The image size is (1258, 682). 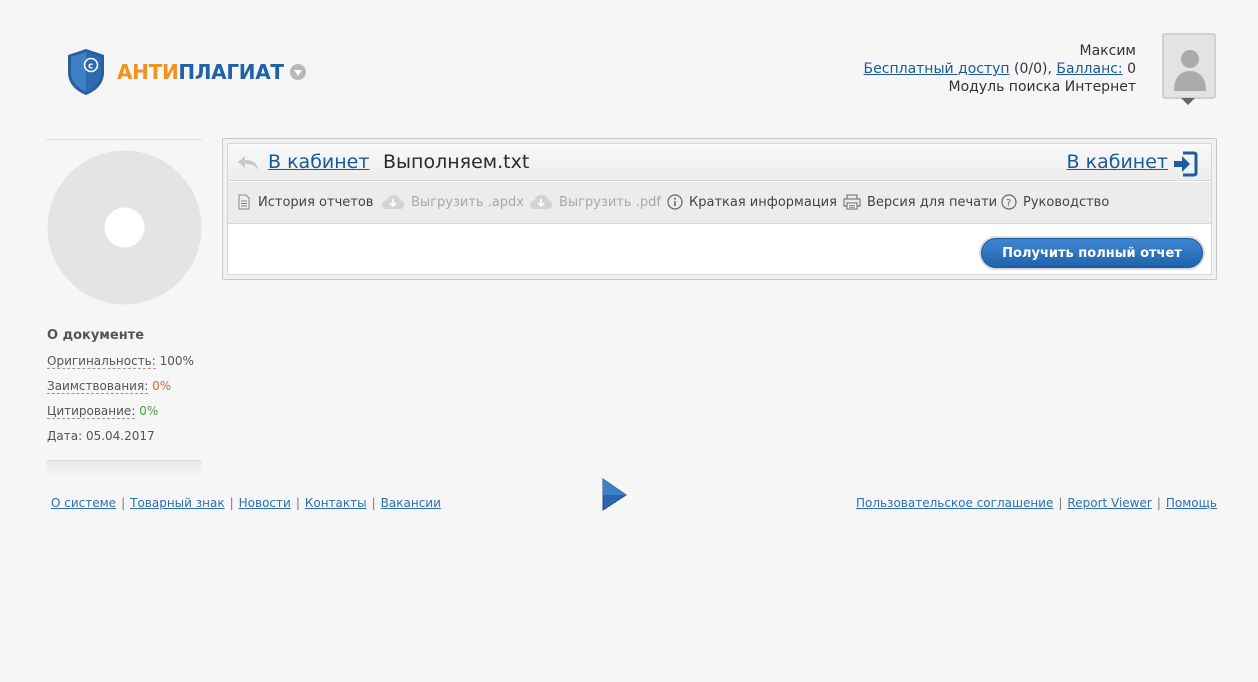 I want to click on info-icon, so click(x=675, y=202).